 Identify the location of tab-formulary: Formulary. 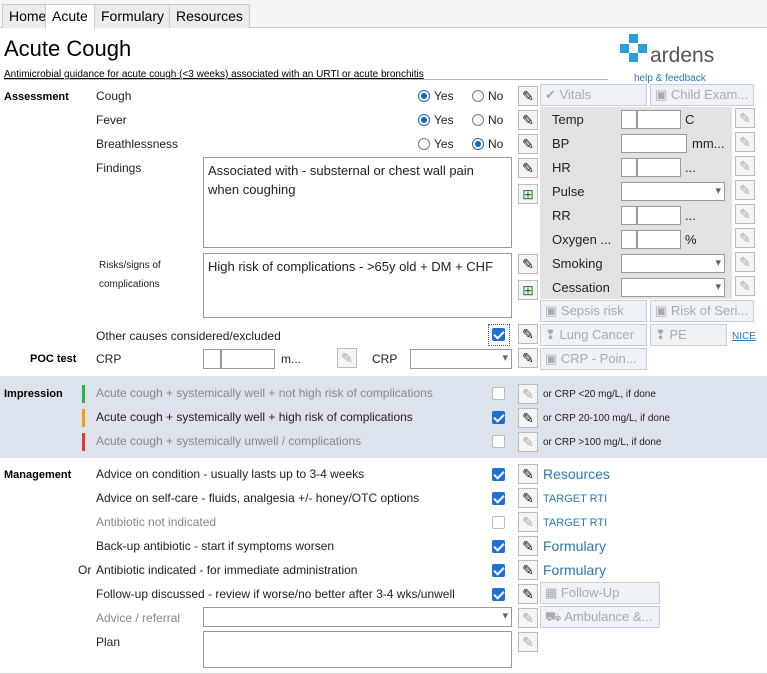
(133, 16).